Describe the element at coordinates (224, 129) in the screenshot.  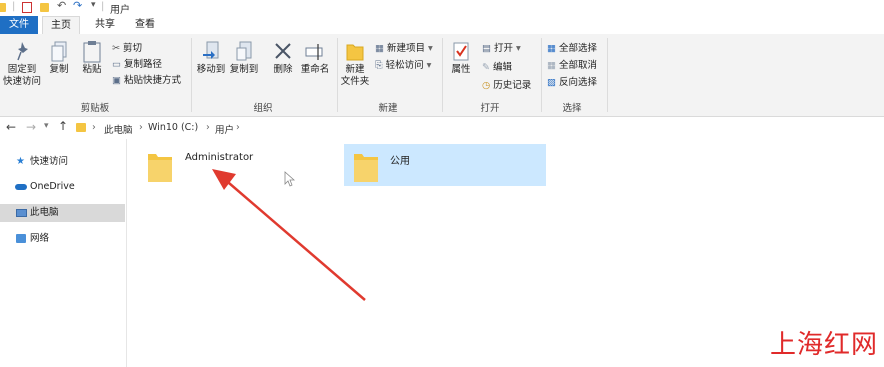
I see `breadcrumb-users: 用户` at that location.